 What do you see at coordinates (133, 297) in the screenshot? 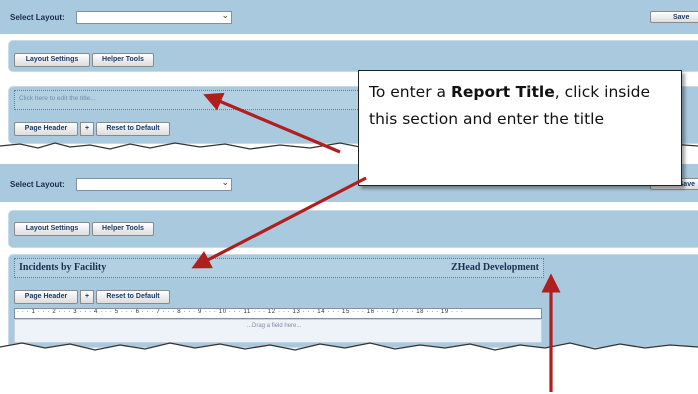
I see `reset-to-default-button: Reset to Default` at bounding box center [133, 297].